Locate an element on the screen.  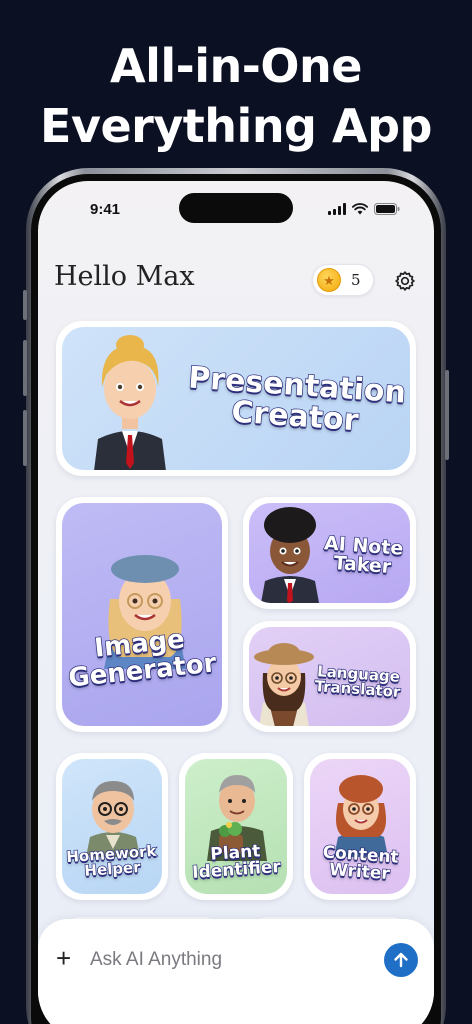
phone-volume-up is located at coordinates (25, 368).